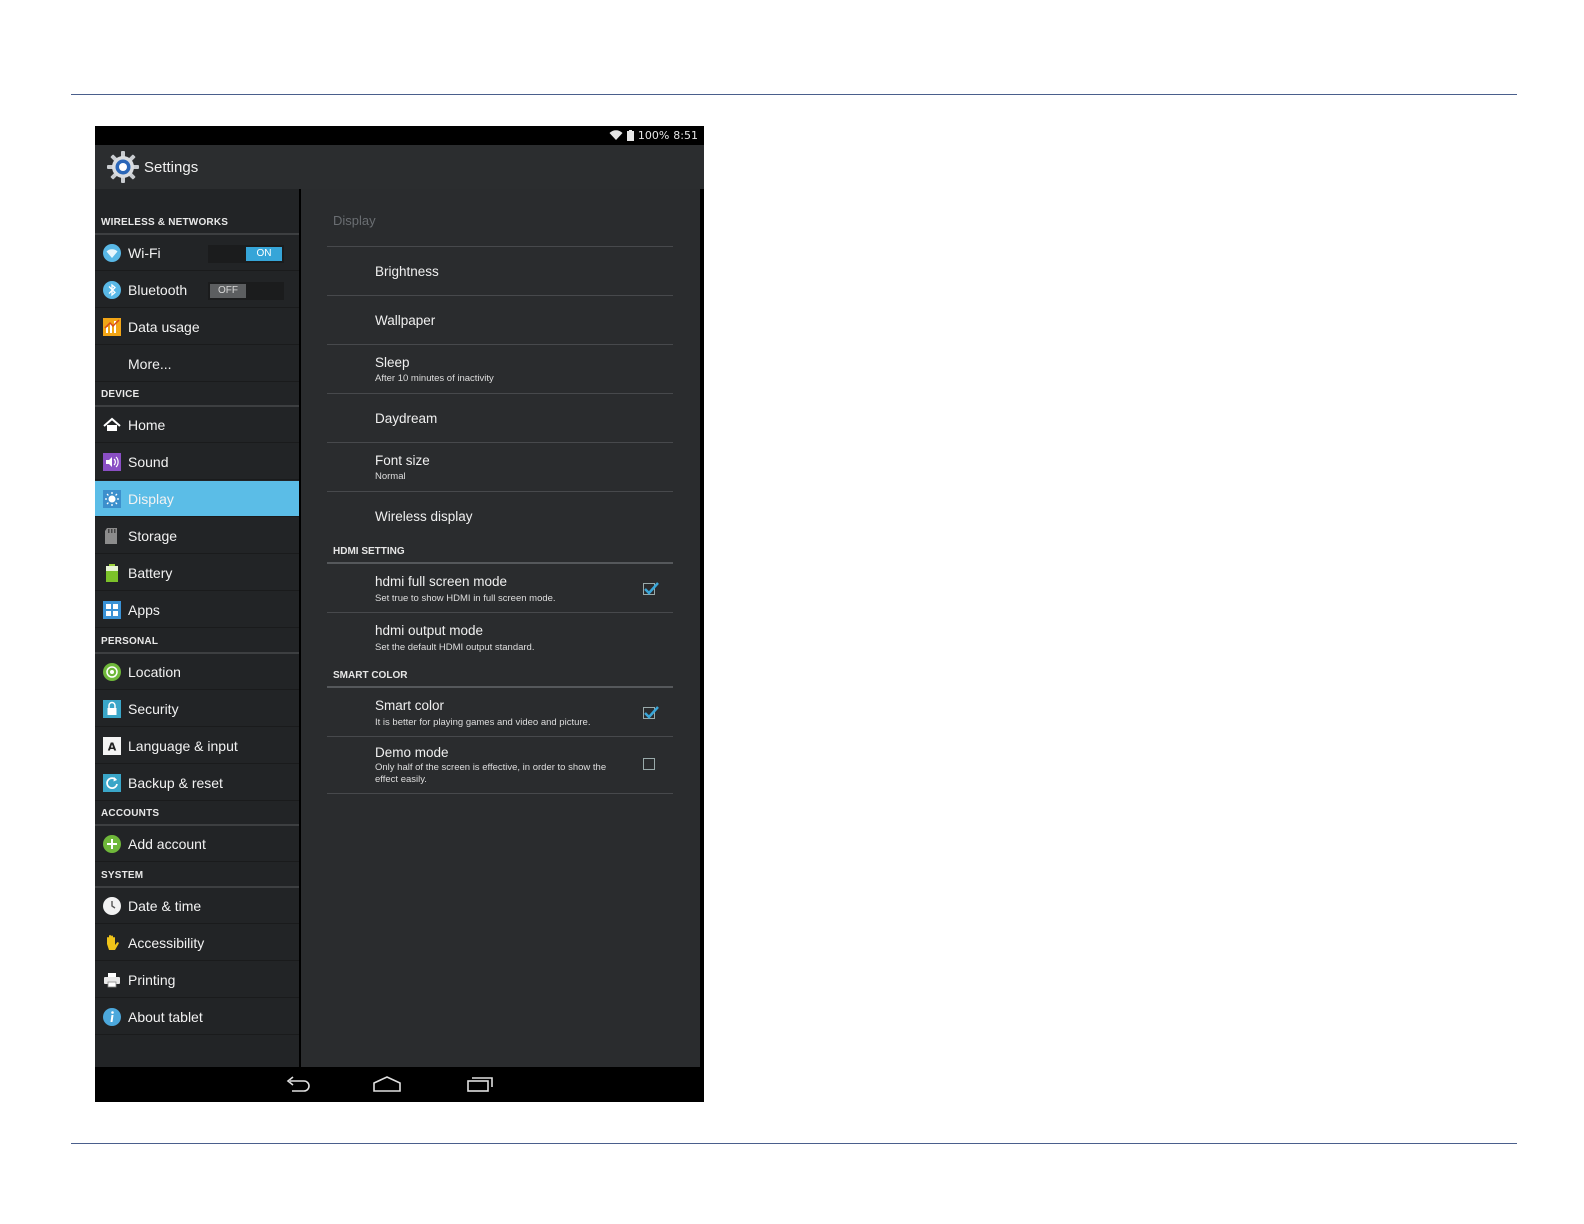 Image resolution: width=1584 pixels, height=1224 pixels. Describe the element at coordinates (112, 573) in the screenshot. I see `battery-icon` at that location.